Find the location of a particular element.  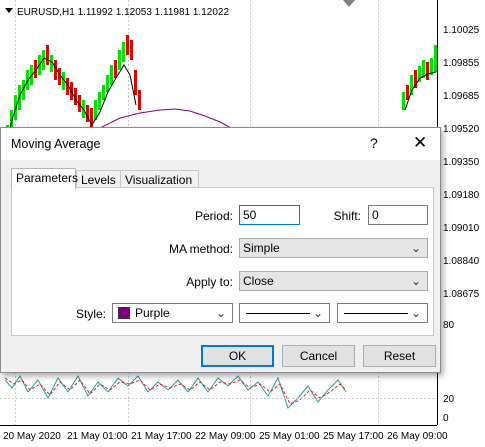

time-axis-label: 22 May 09:00 is located at coordinates (225, 436).